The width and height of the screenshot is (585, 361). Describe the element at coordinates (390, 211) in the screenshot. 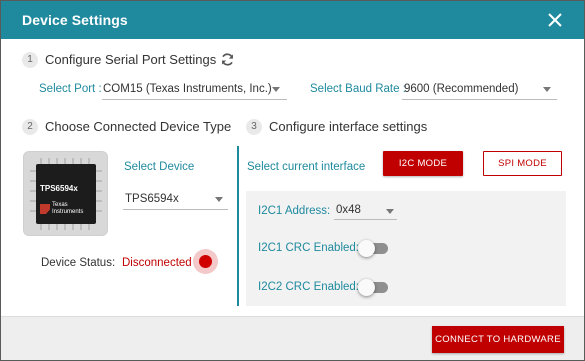

I see `i2c1-address-chevron-down-icon` at that location.